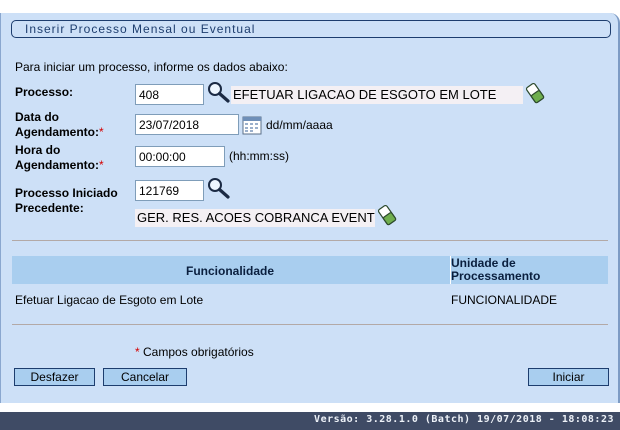  What do you see at coordinates (568, 377) in the screenshot?
I see `iniciar-button: Iniciar` at bounding box center [568, 377].